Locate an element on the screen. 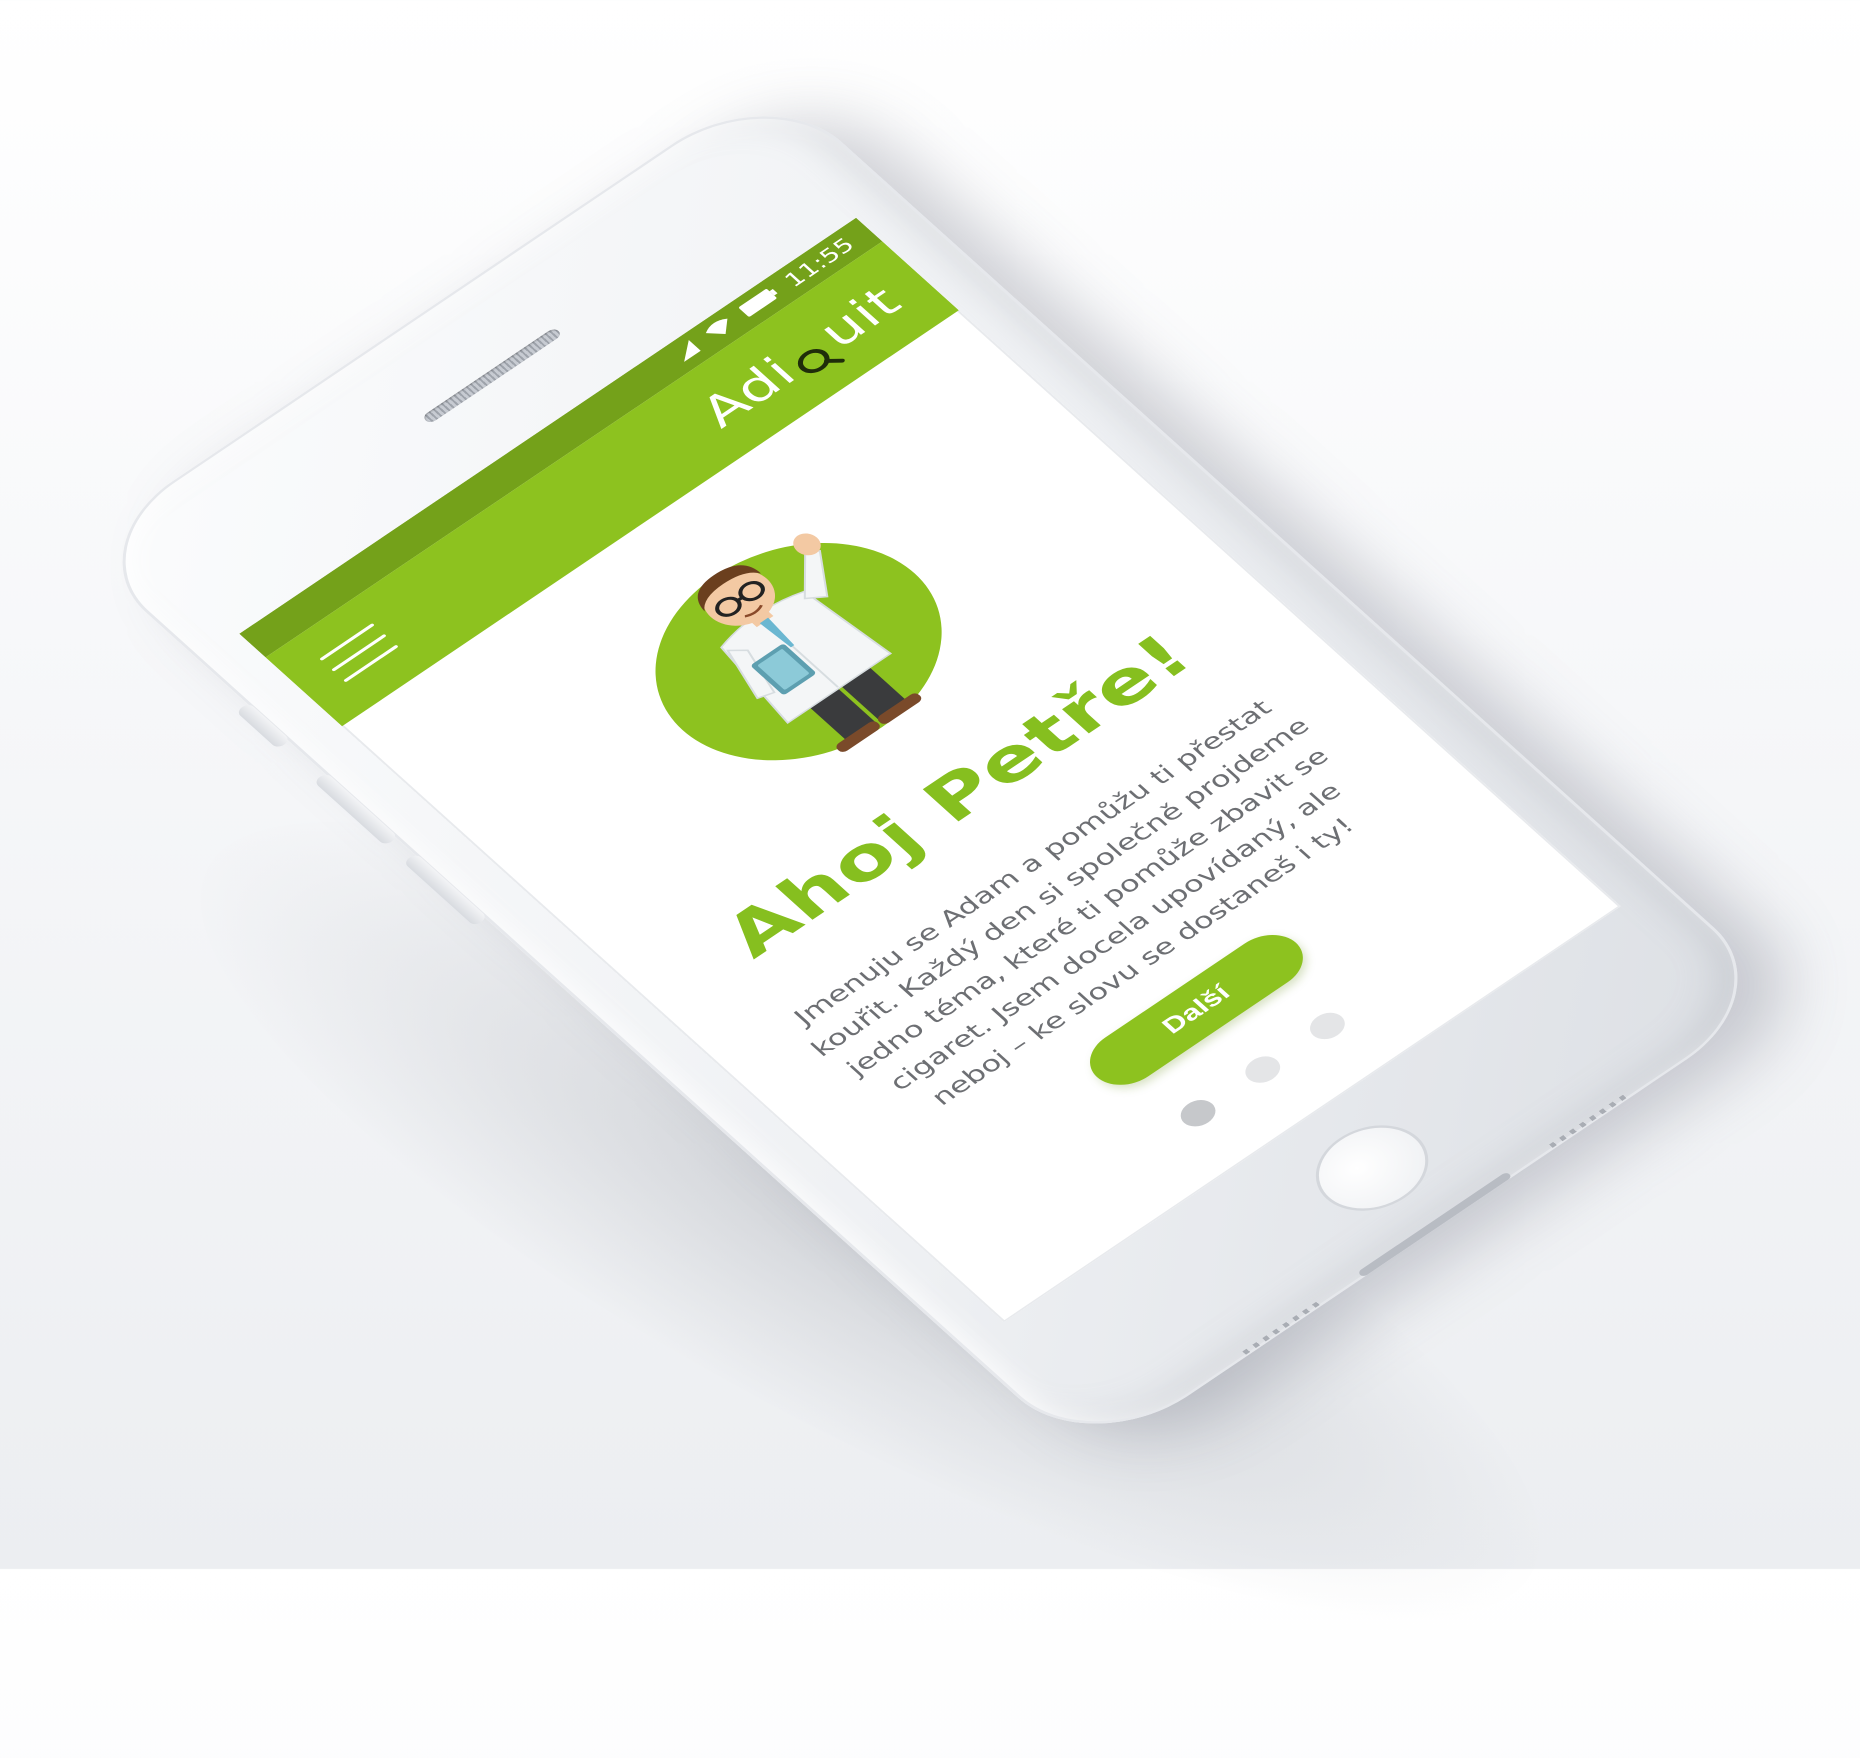 This screenshot has height=1758, width=1860. hamburger-menu-icon is located at coordinates (363, 651).